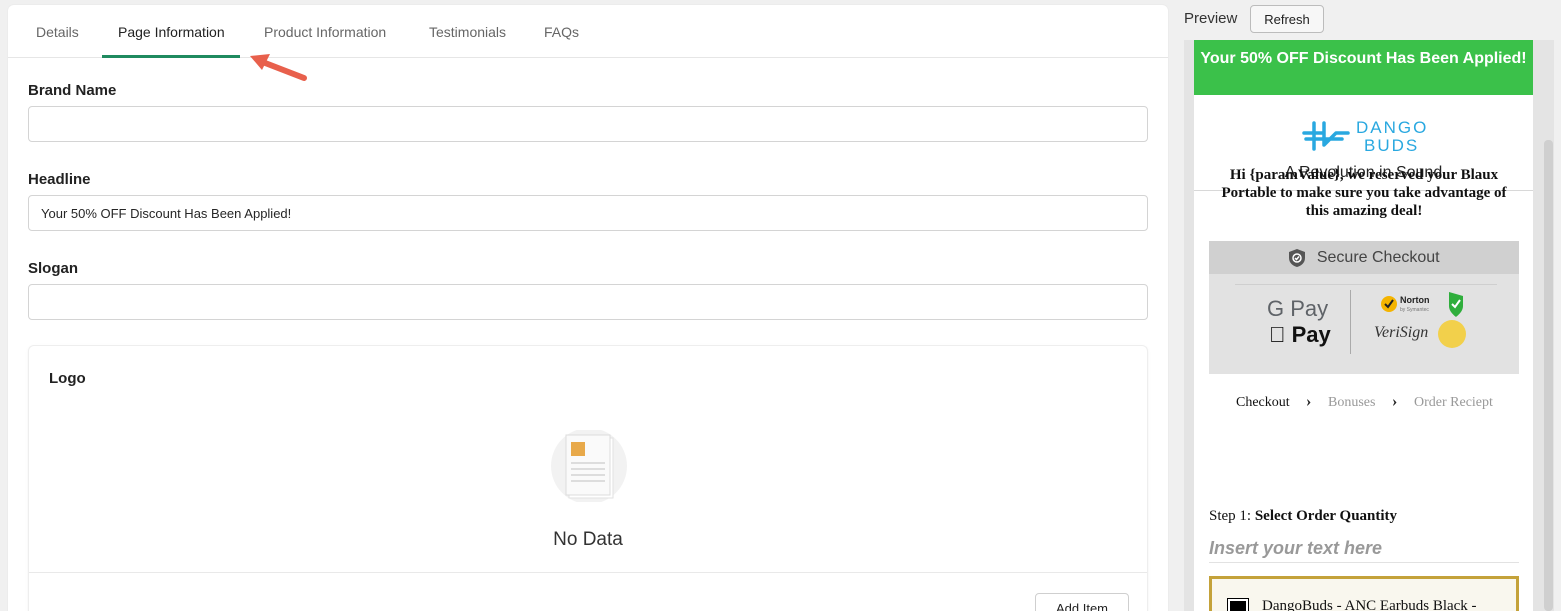 The image size is (1561, 611). What do you see at coordinates (1378, 257) in the screenshot?
I see `secure-checkout-label: Secure Checkout` at bounding box center [1378, 257].